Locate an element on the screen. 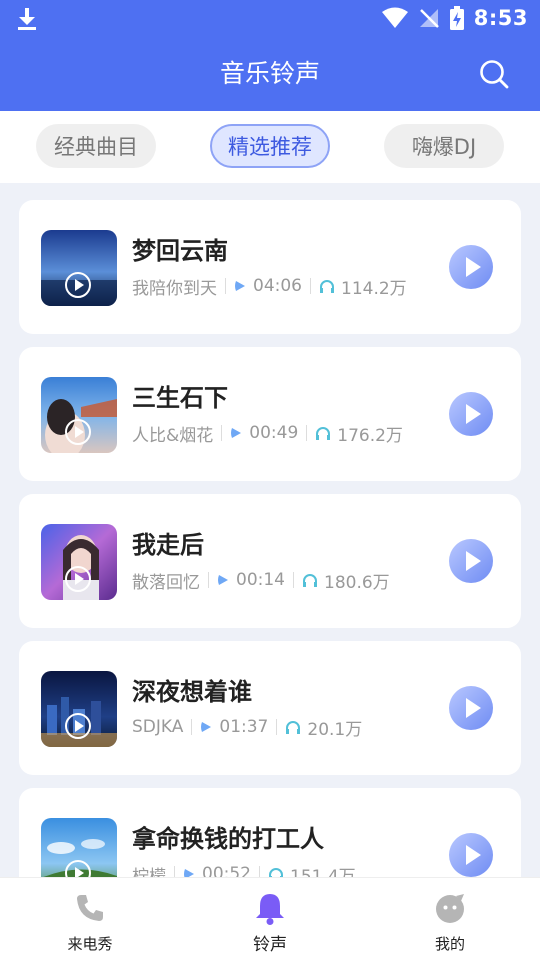  profile-face-icon is located at coordinates (450, 908).